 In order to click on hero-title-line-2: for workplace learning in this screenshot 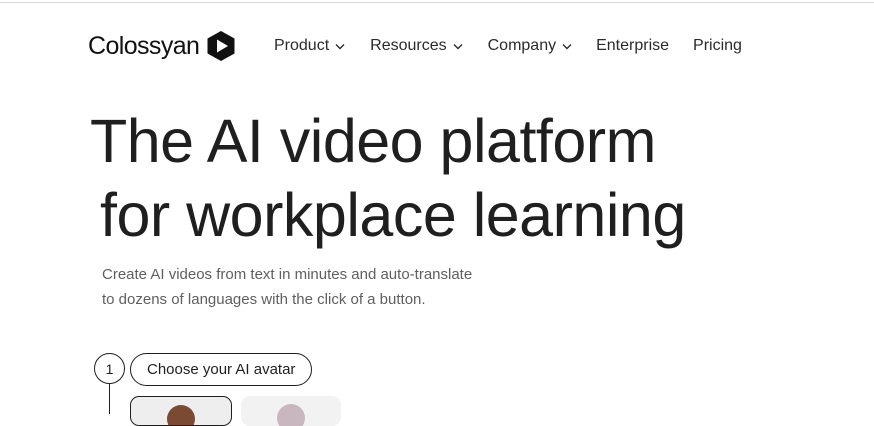, I will do `click(393, 215)`.